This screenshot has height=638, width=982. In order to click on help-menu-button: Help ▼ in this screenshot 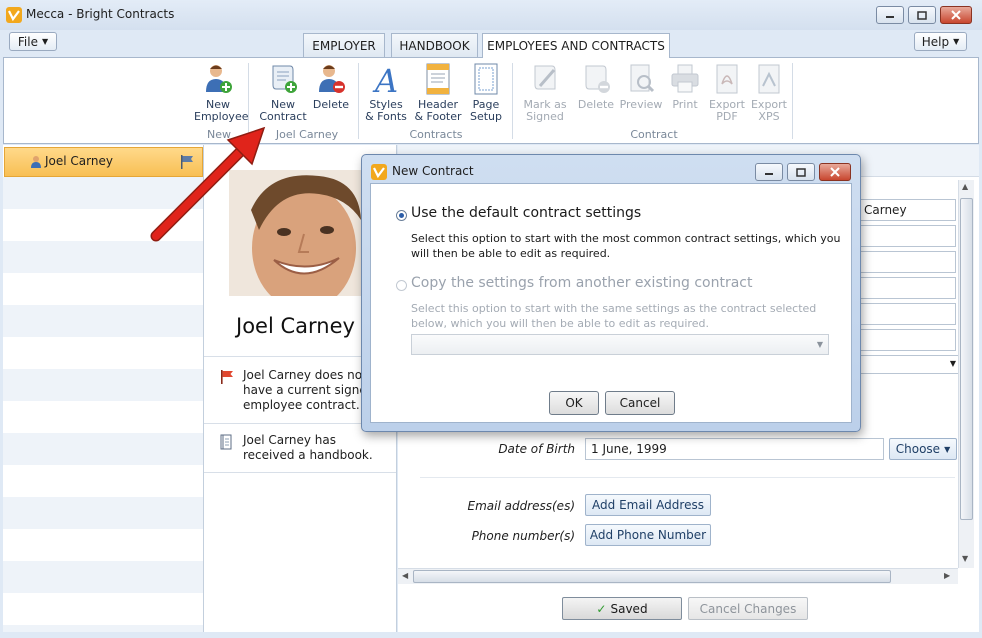, I will do `click(940, 41)`.